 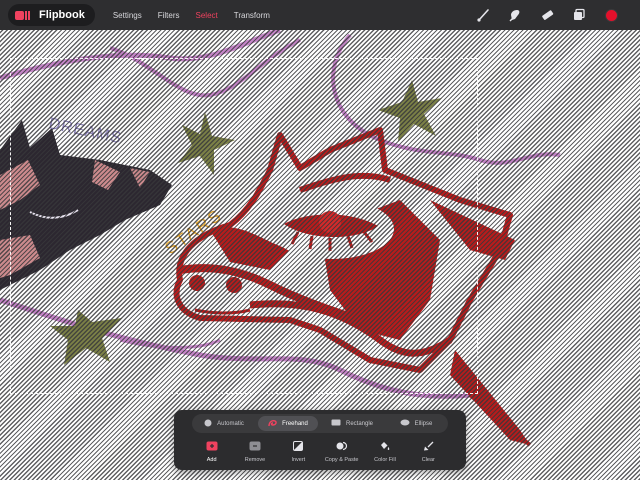 What do you see at coordinates (222, 311) in the screenshot?
I see `horse-mouth` at bounding box center [222, 311].